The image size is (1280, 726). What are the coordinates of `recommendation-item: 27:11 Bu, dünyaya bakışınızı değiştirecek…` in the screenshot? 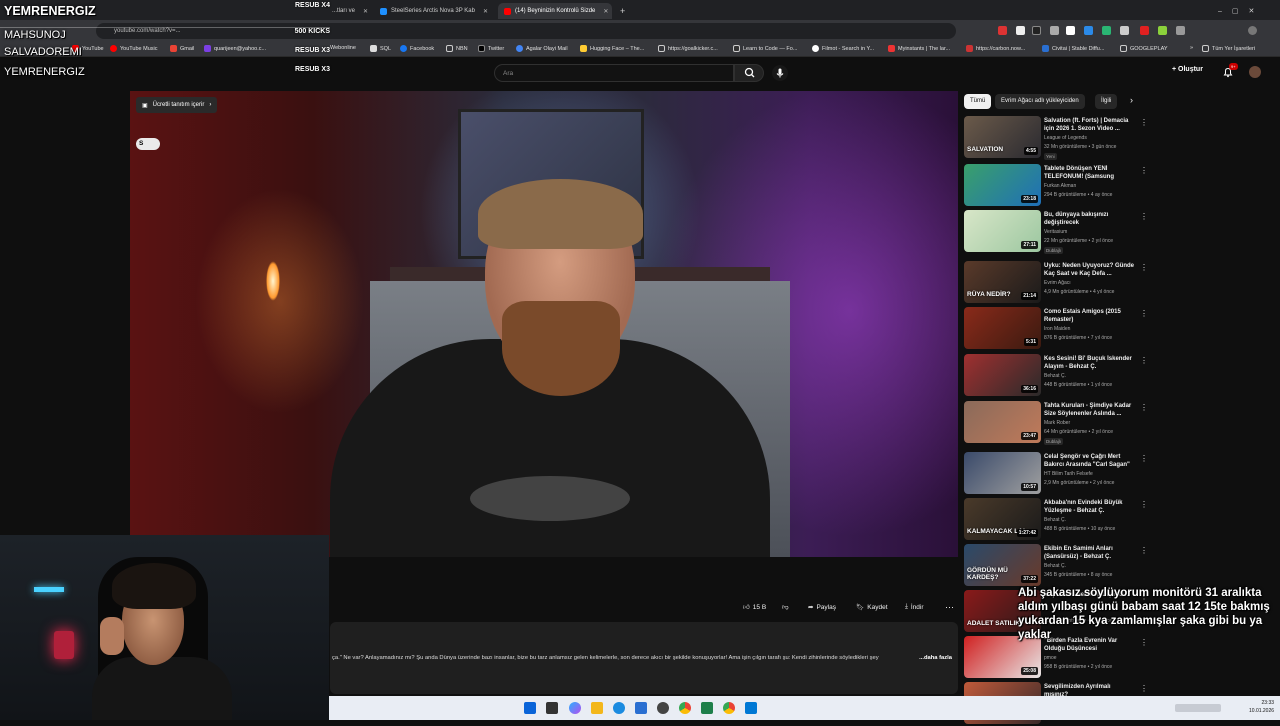 It's located at (1059, 232).